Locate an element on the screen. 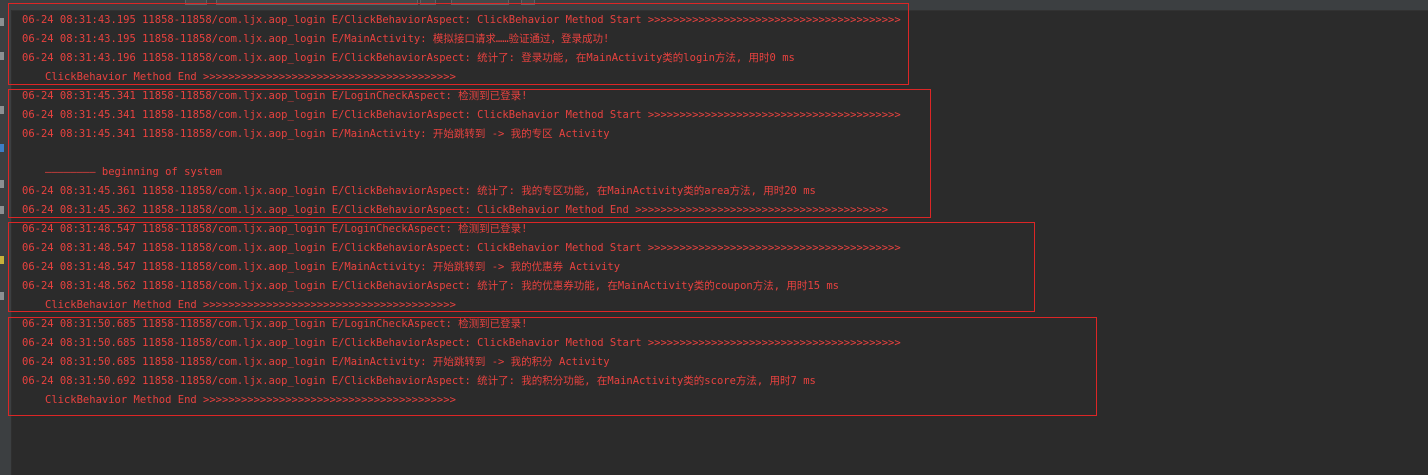 The width and height of the screenshot is (1428, 475). highlight-box-coupon is located at coordinates (521, 267).